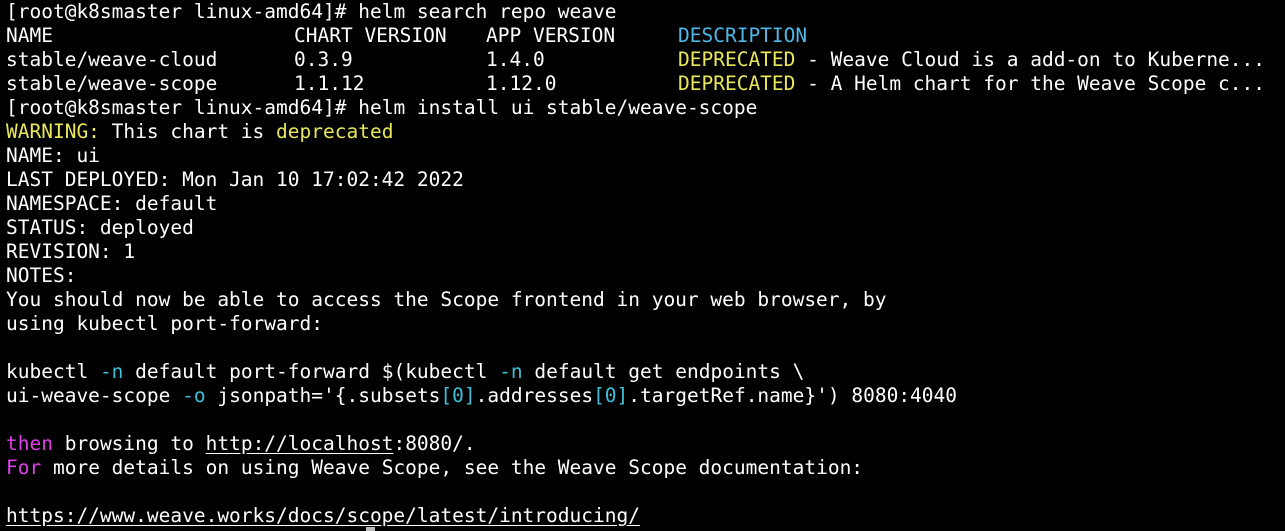 This screenshot has height=531, width=1285. I want to click on keyword-text: For, so click(24, 467).